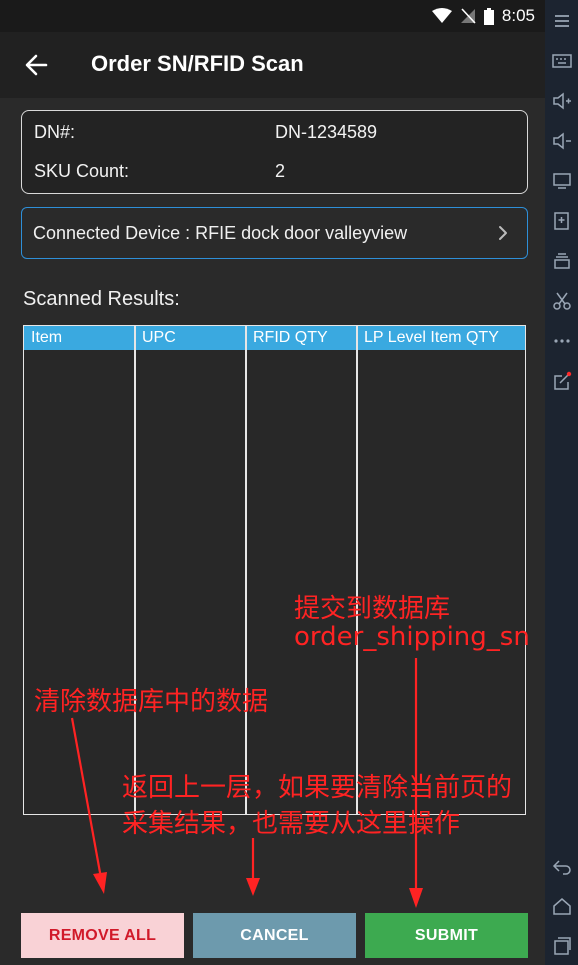 This screenshot has width=578, height=965. What do you see at coordinates (562, 261) in the screenshot?
I see `stack-icon` at bounding box center [562, 261].